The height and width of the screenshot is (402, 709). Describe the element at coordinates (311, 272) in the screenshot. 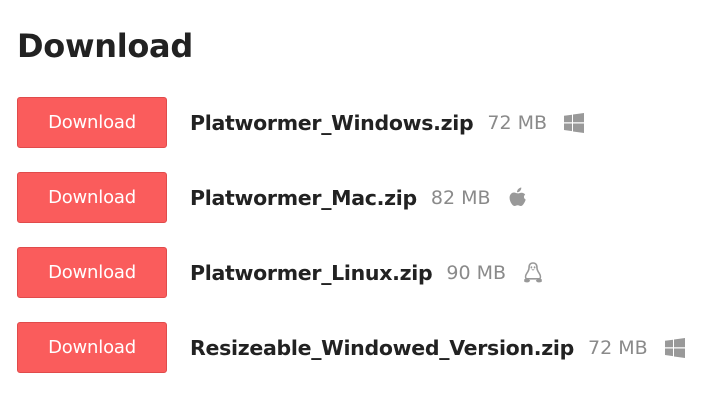

I see `file-name: Platwormer_Linux.zip` at that location.